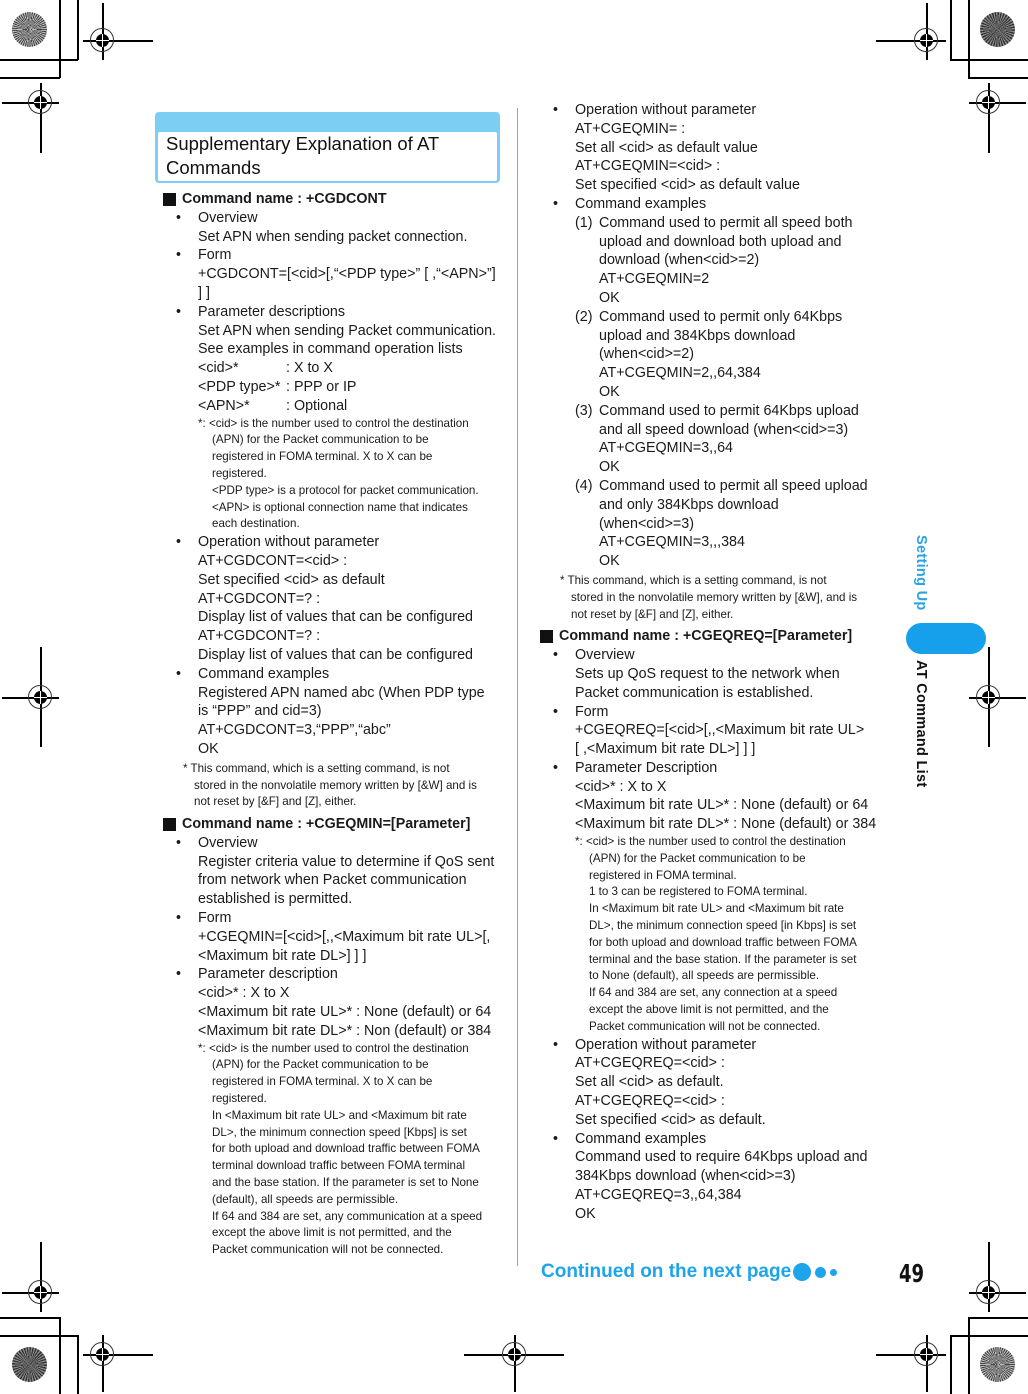 The height and width of the screenshot is (1394, 1028). What do you see at coordinates (239, 1099) in the screenshot?
I see `param-note: registered.` at bounding box center [239, 1099].